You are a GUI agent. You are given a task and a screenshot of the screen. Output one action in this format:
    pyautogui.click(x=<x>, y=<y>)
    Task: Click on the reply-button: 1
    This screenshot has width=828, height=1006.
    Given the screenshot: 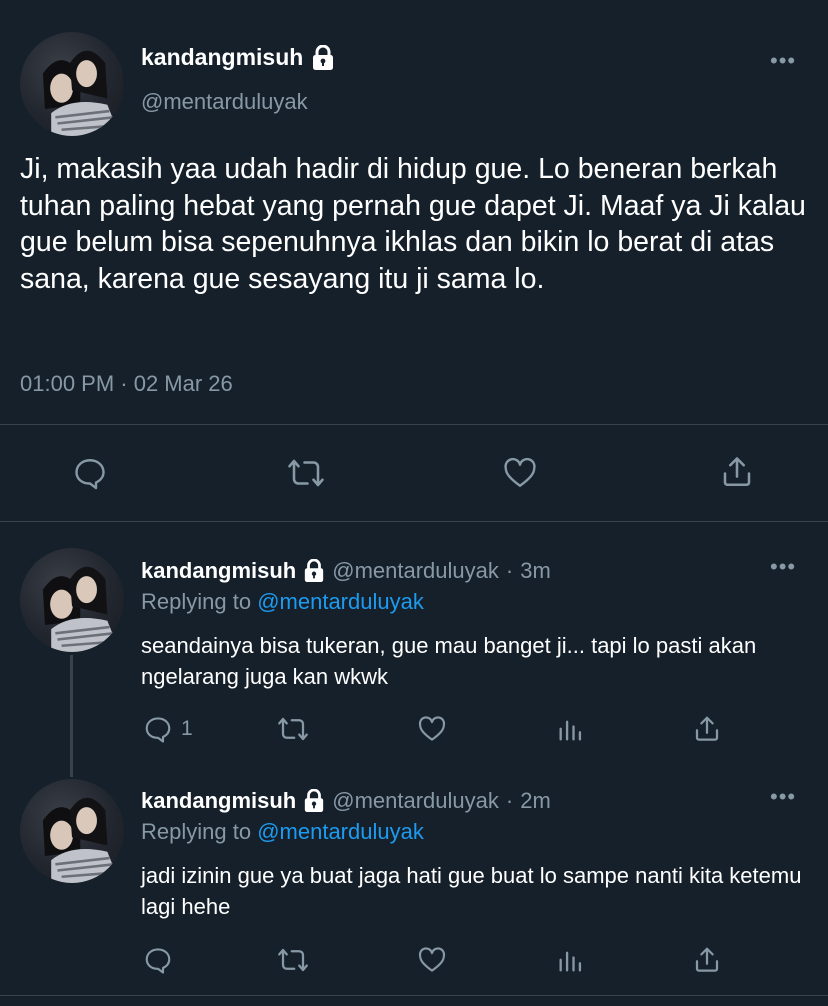 What is the action you would take?
    pyautogui.click(x=168, y=729)
    